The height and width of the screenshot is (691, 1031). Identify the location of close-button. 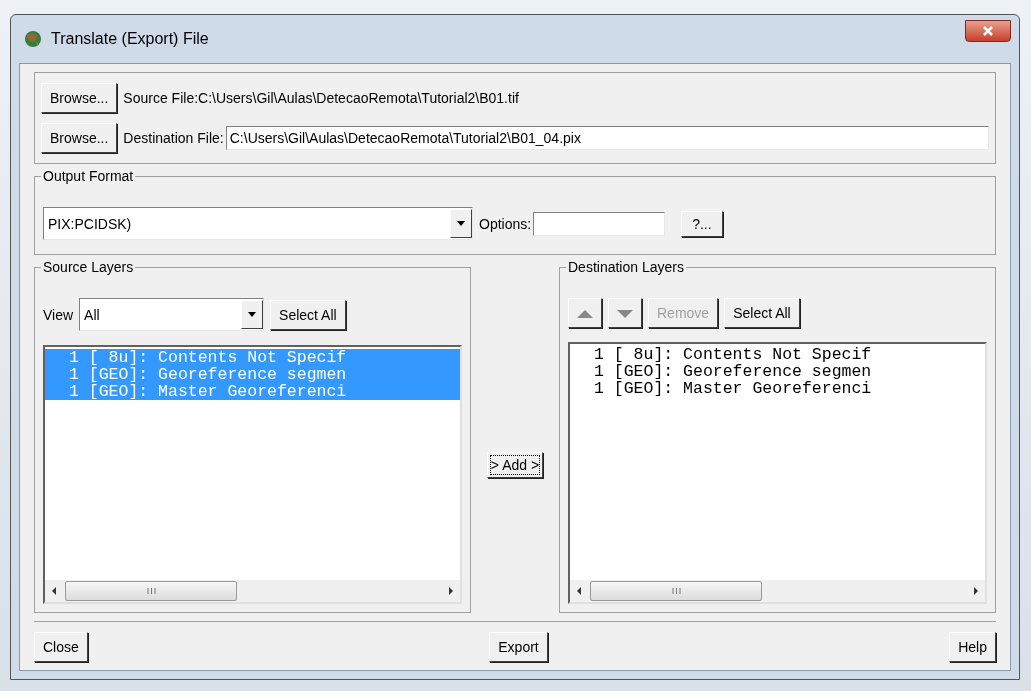
(988, 31).